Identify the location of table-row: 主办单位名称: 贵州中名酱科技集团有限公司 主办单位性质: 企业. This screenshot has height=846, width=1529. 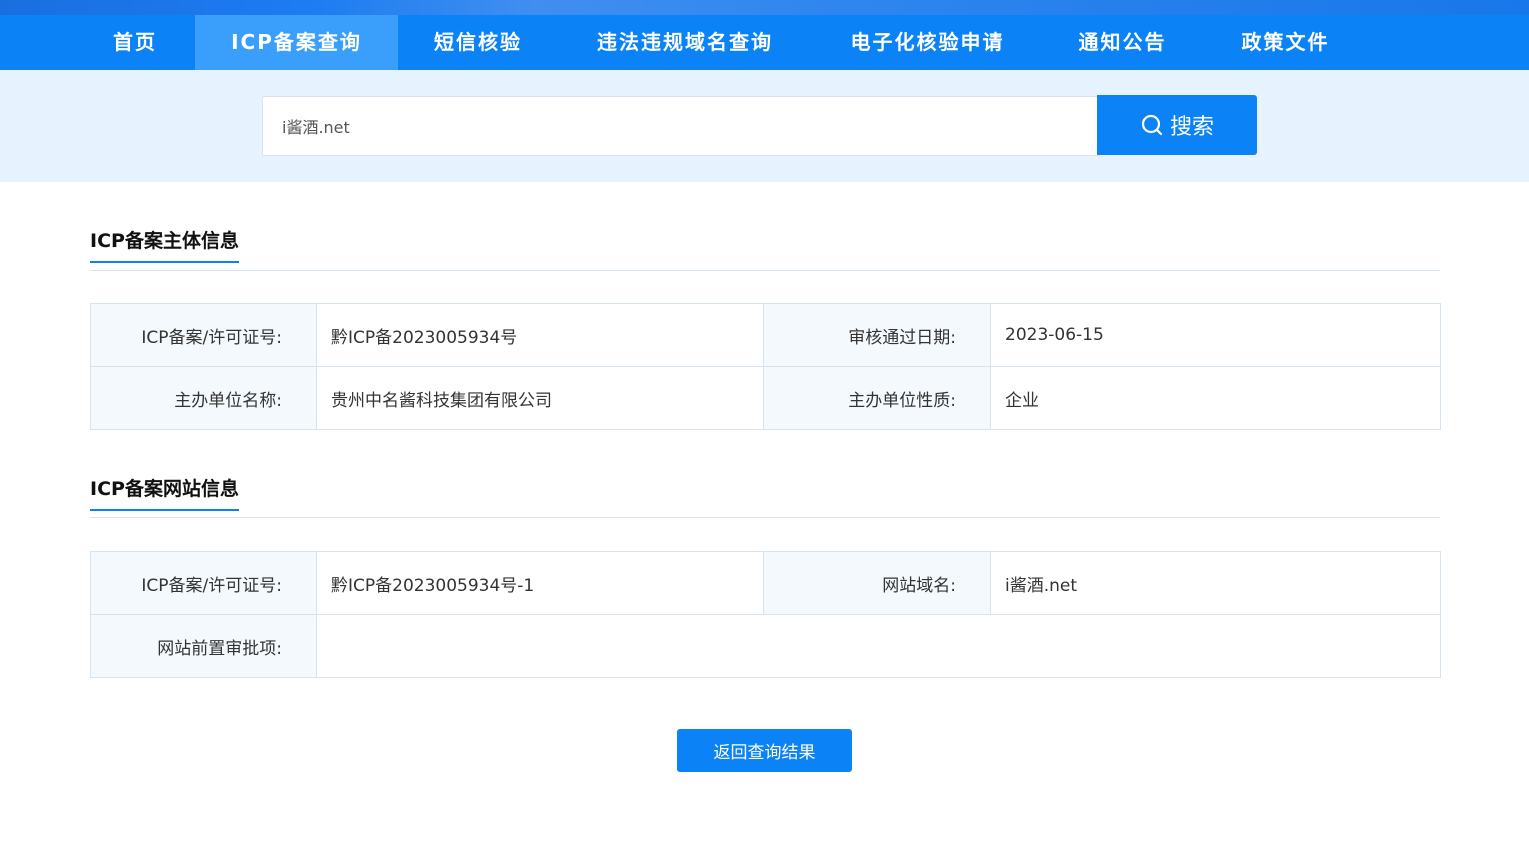
(765, 398).